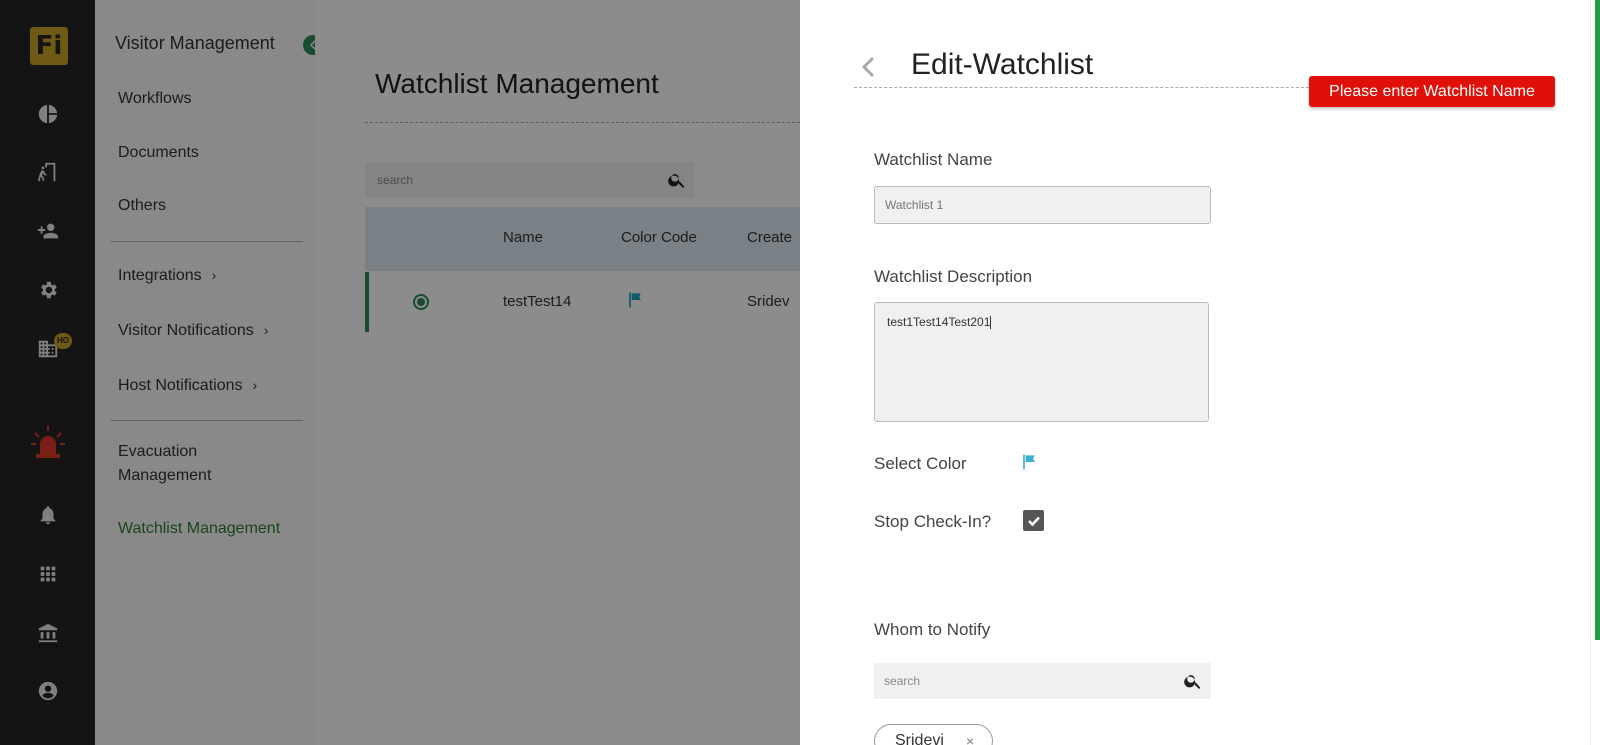 Image resolution: width=1600 pixels, height=745 pixels. I want to click on description-text: test1Test14Test201, so click(939, 322).